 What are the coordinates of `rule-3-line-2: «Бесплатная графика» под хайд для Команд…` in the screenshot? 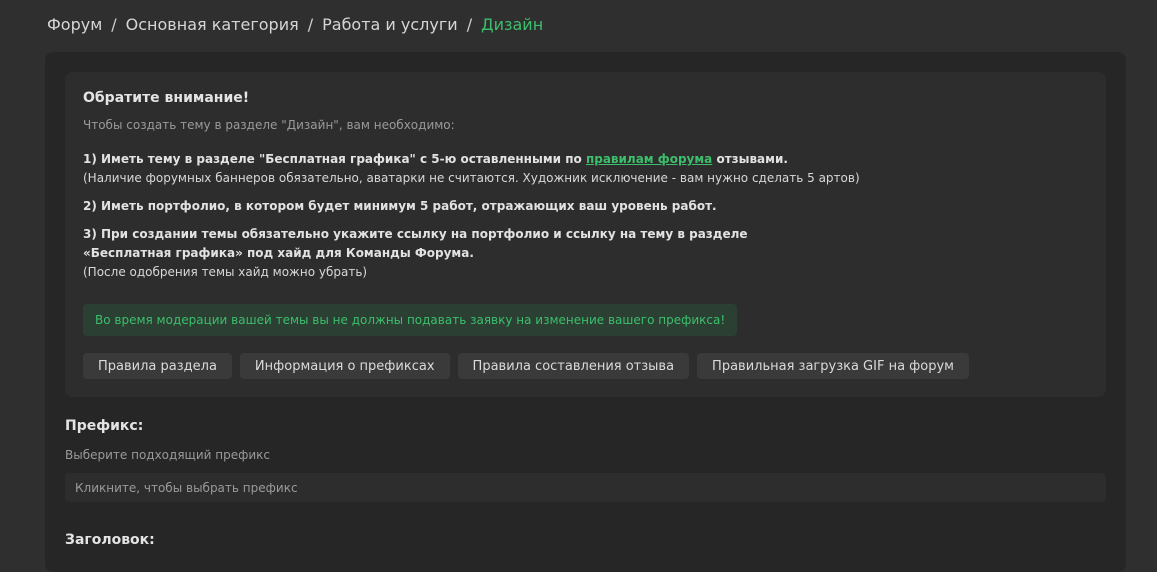 It's located at (278, 253).